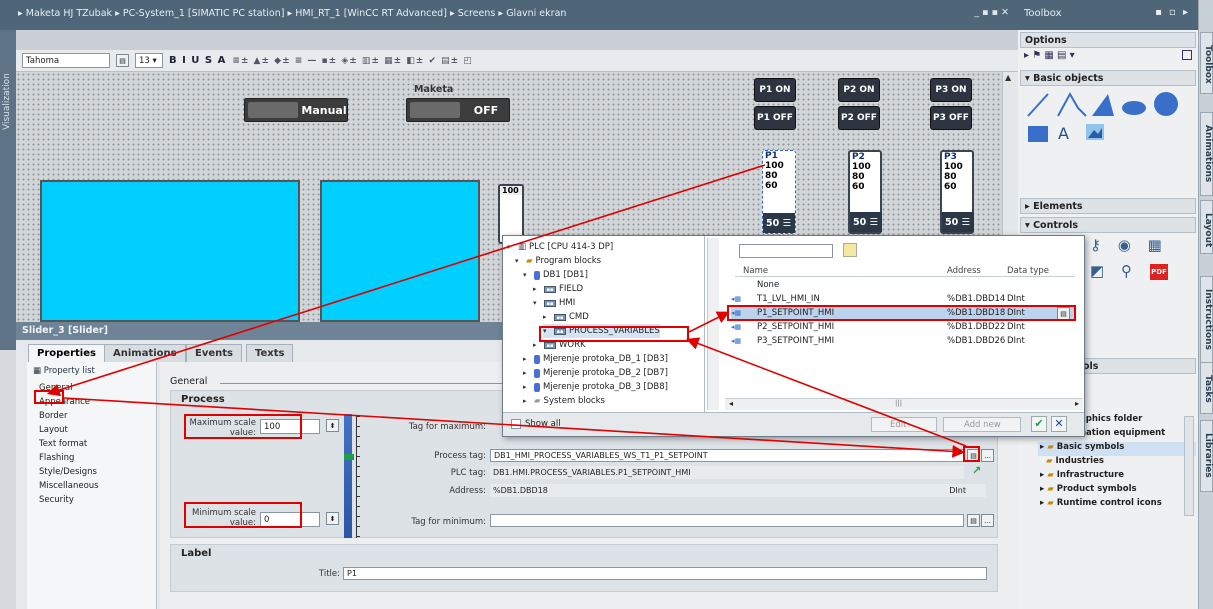  I want to click on basic-objects-header: ▾ Basic objects, so click(1108, 78).